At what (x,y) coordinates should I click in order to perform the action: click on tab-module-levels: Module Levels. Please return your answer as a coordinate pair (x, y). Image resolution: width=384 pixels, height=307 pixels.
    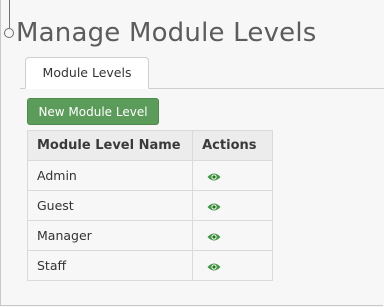
    Looking at the image, I should click on (87, 73).